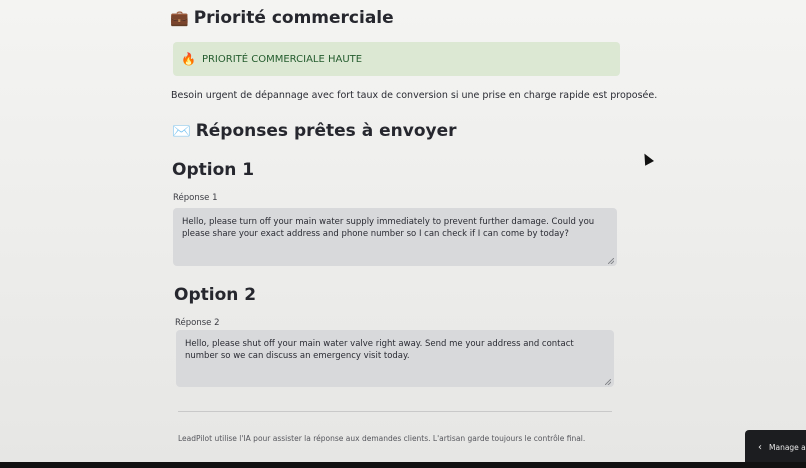 Image resolution: width=806 pixels, height=468 pixels. I want to click on mouse-cursor-icon, so click(647, 158).